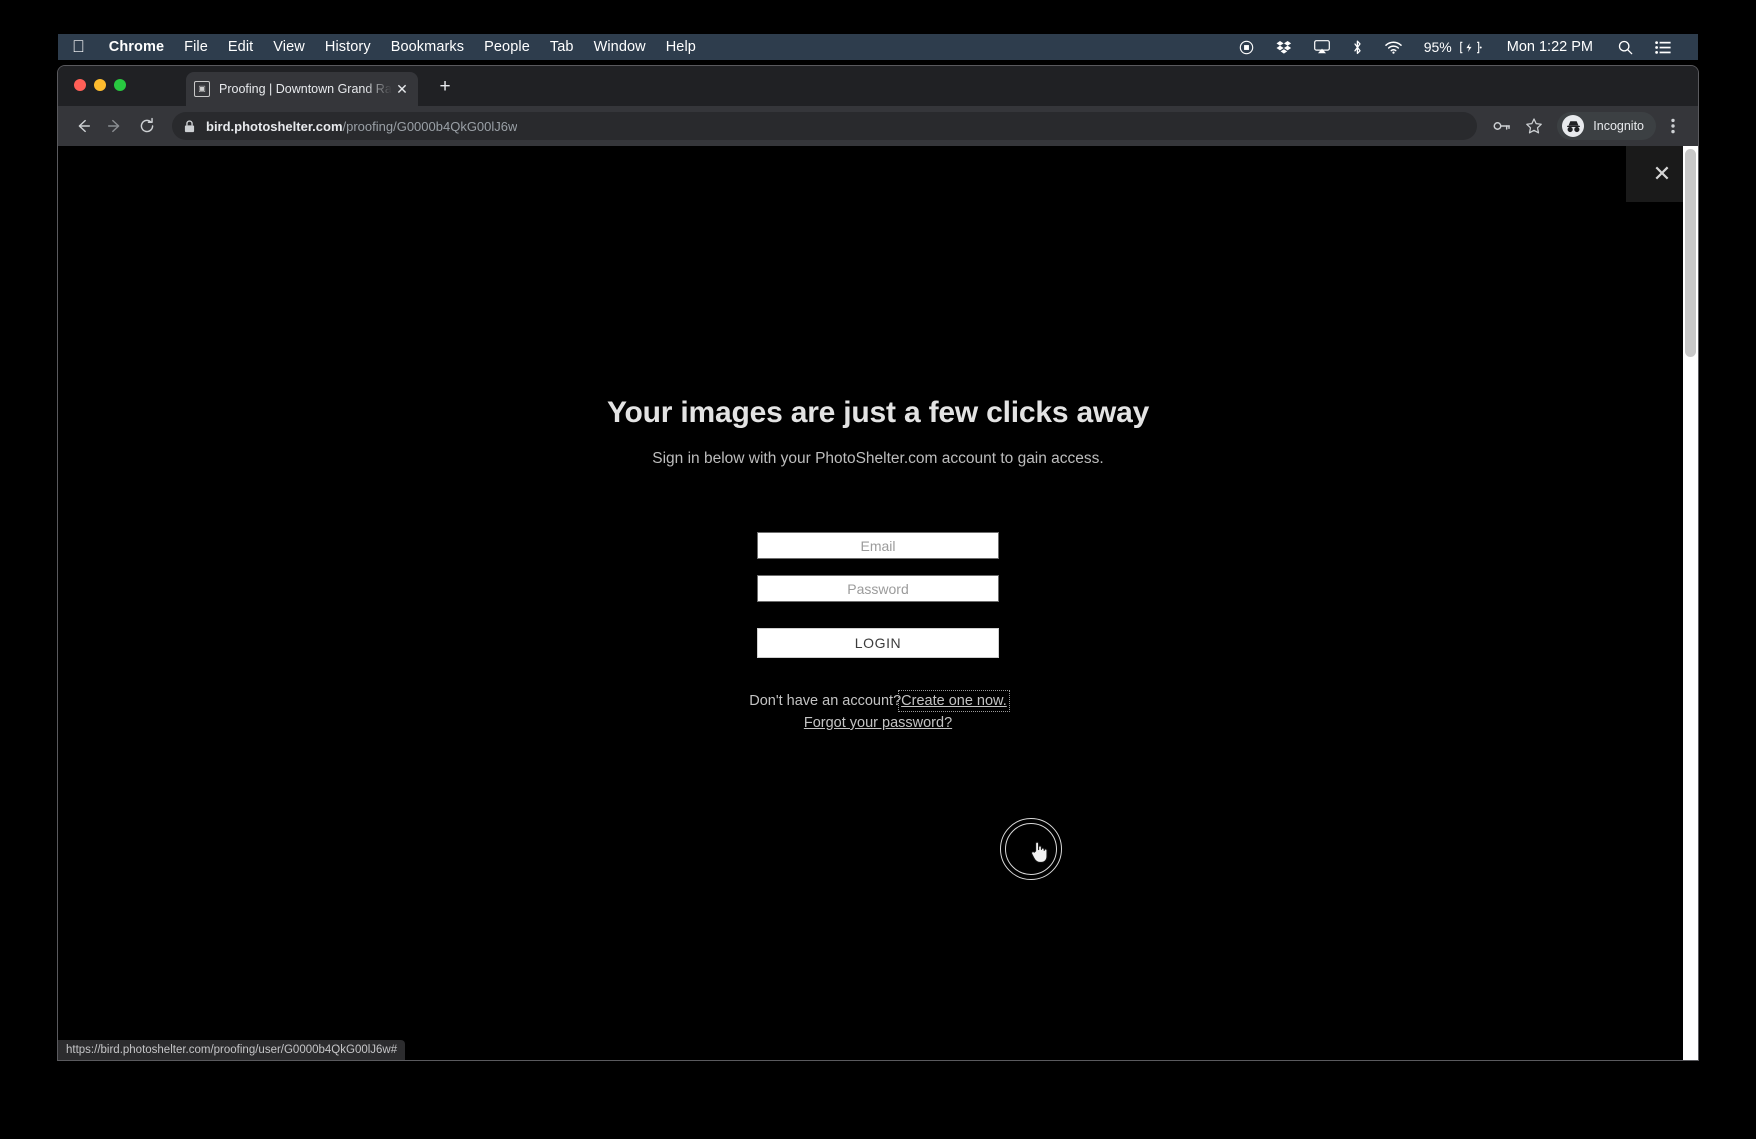 The height and width of the screenshot is (1139, 1756). What do you see at coordinates (115, 126) in the screenshot?
I see `forward-icon` at bounding box center [115, 126].